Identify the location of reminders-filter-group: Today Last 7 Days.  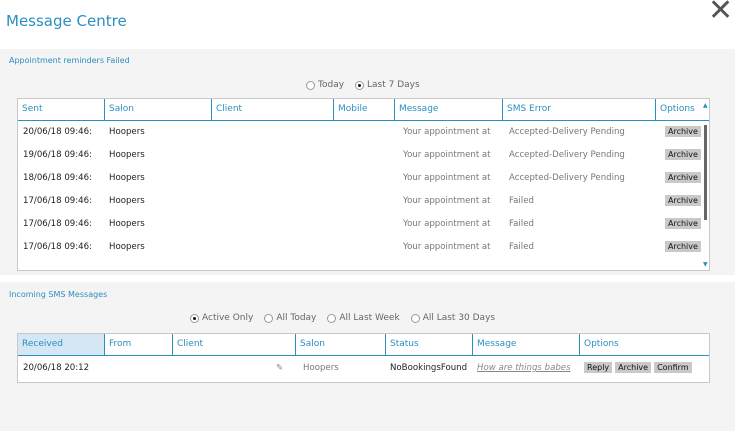
(368, 85).